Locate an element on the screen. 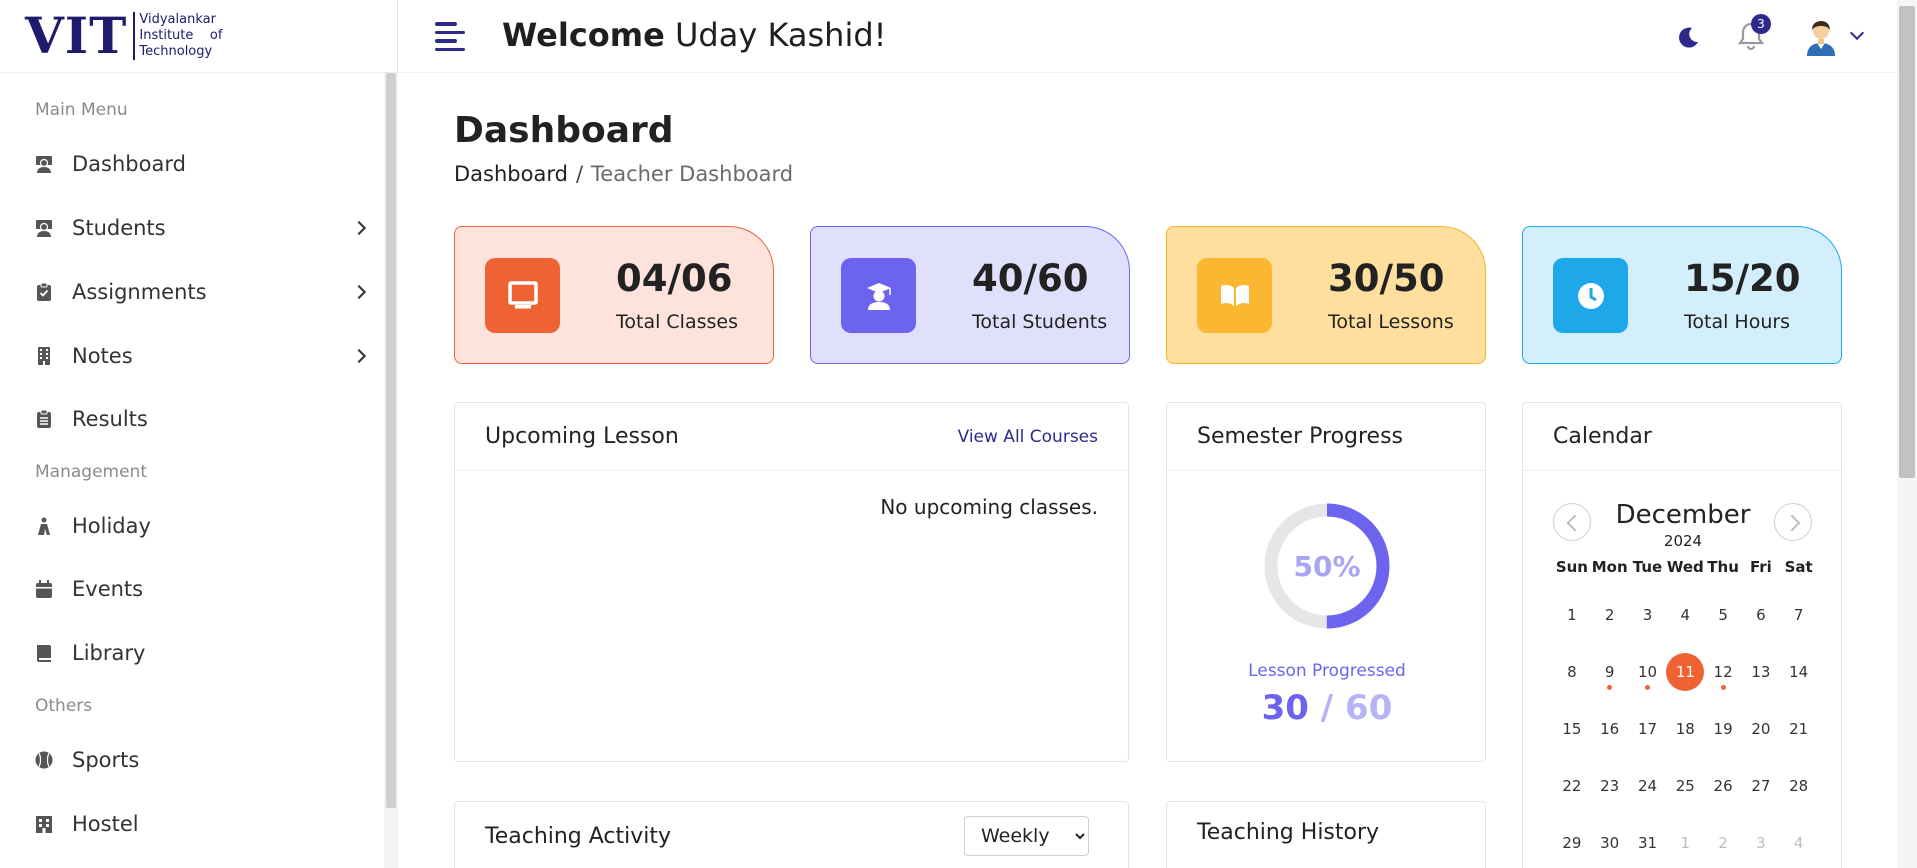 The width and height of the screenshot is (1917, 868). calendar-day: 23 is located at coordinates (1610, 787).